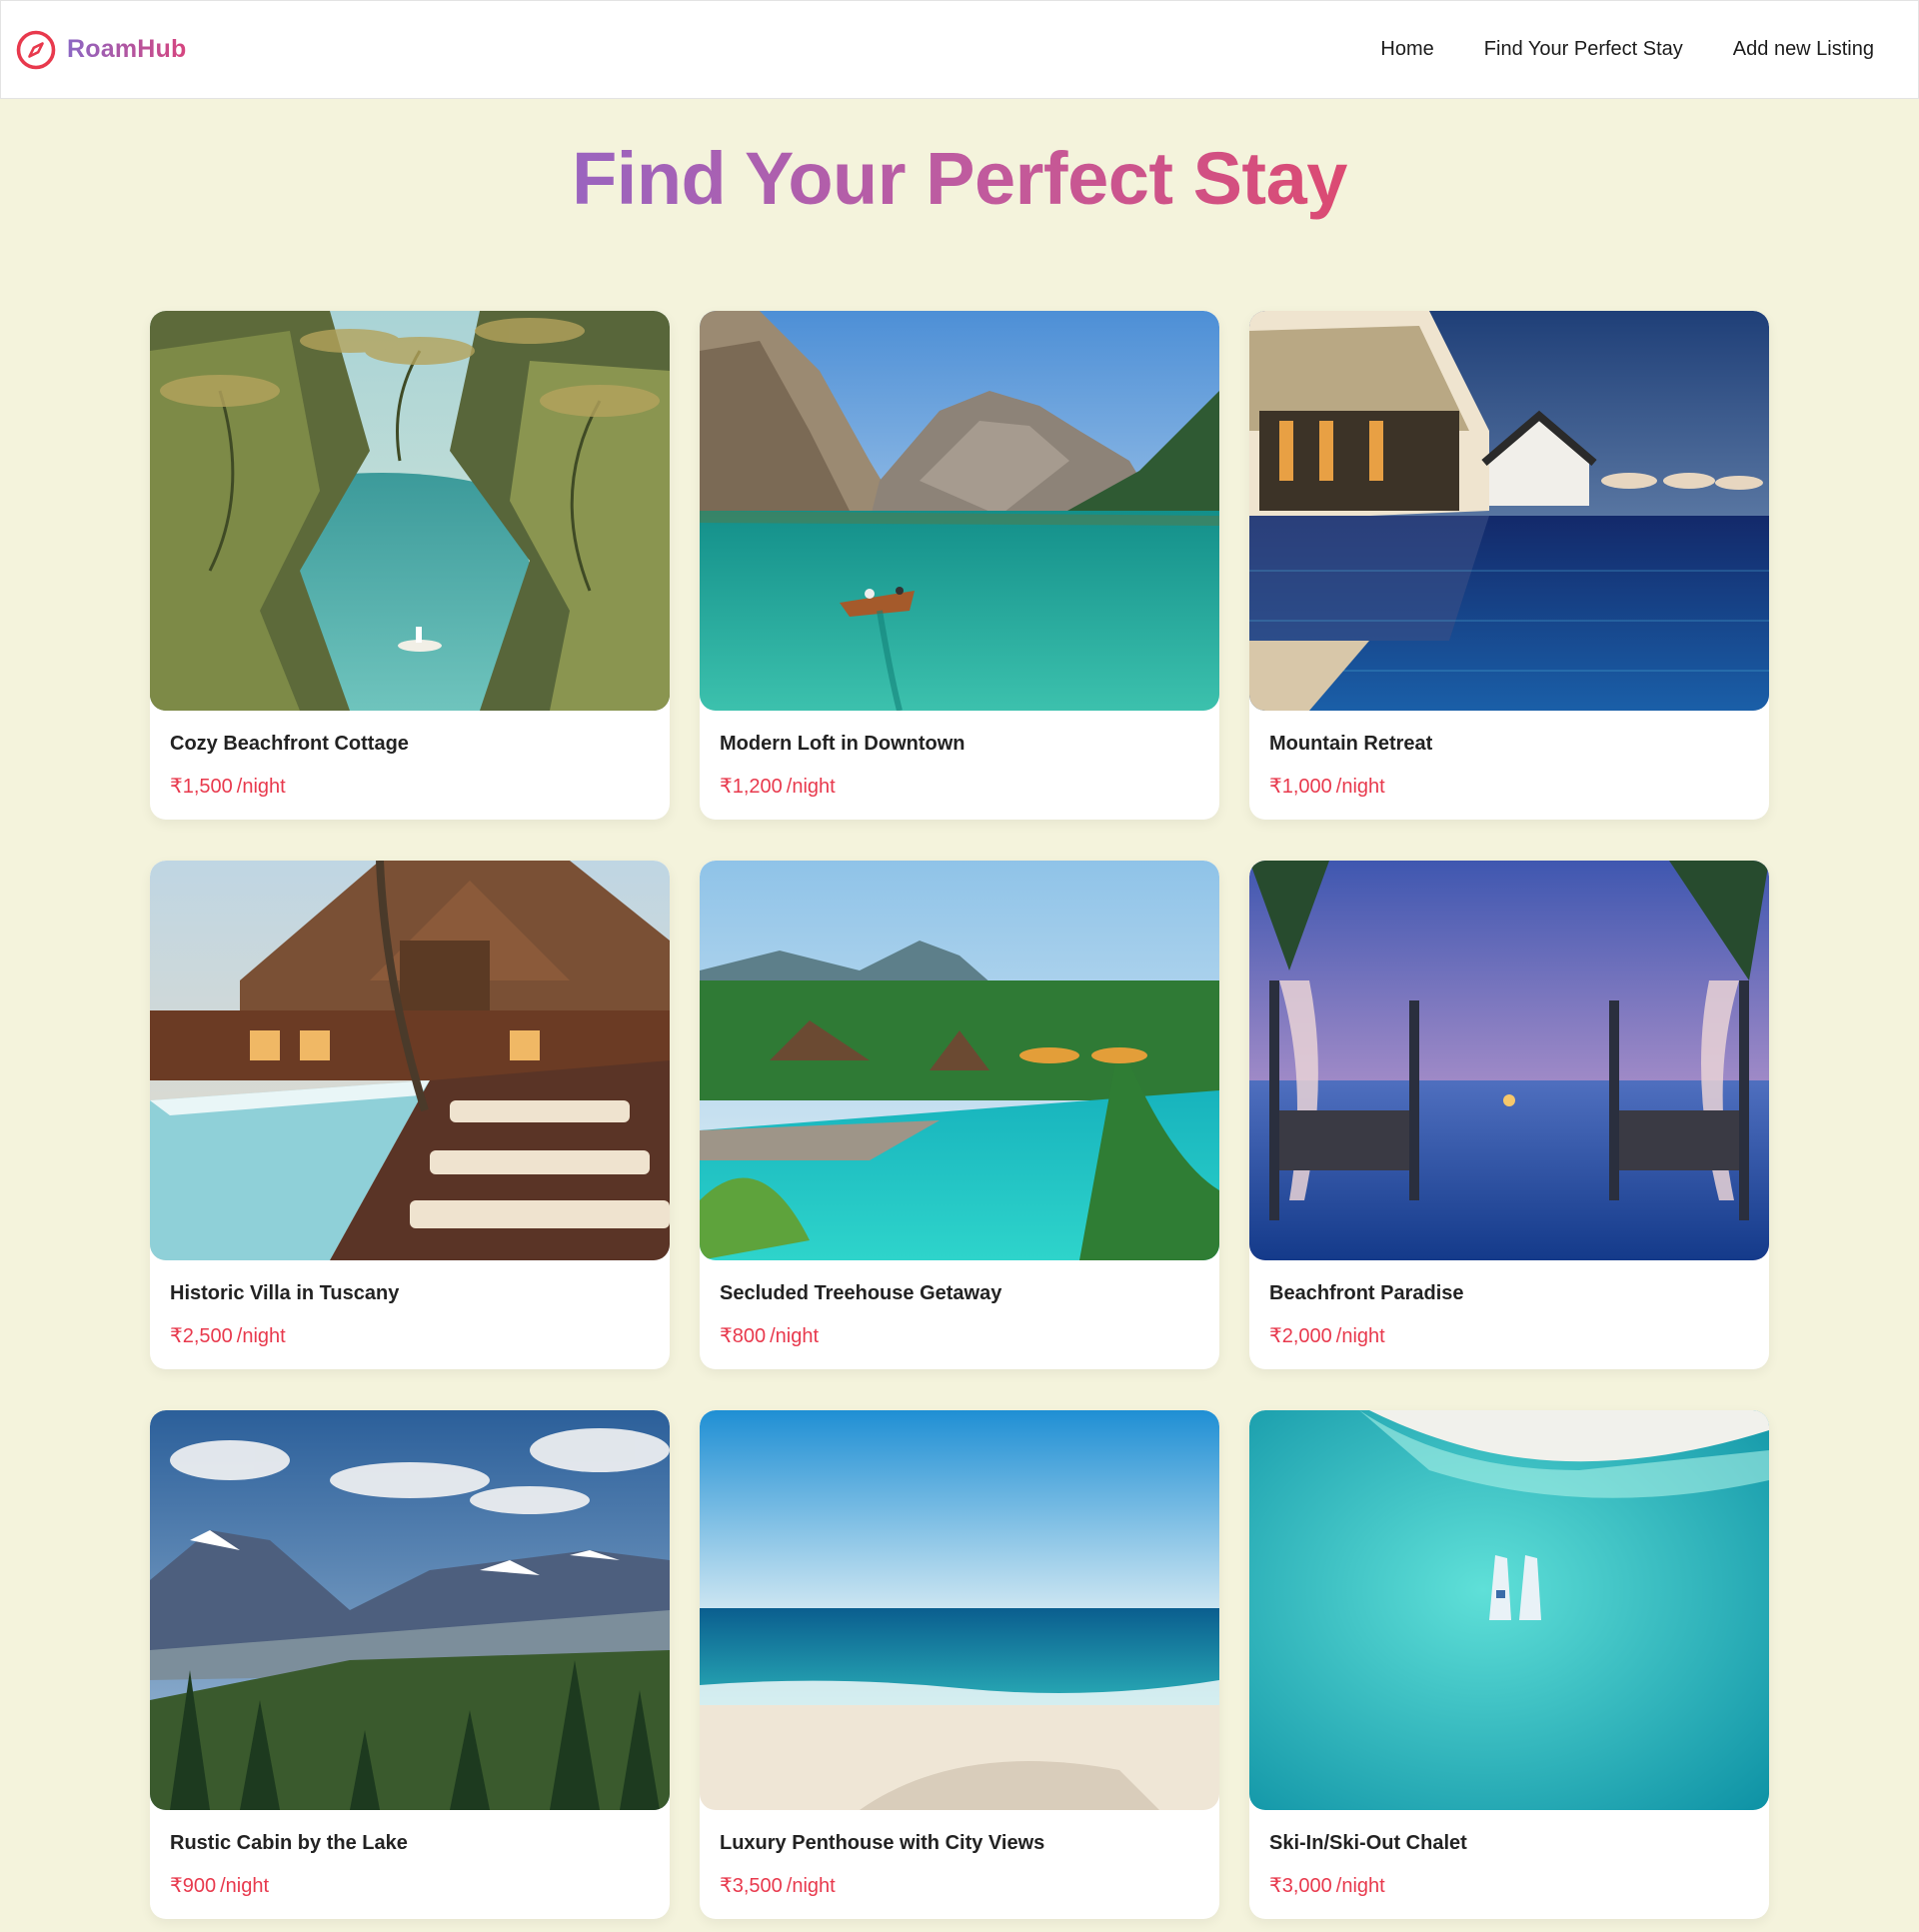 This screenshot has width=1919, height=1932. Describe the element at coordinates (1300, 787) in the screenshot. I see `listing-price-value: ₹1,000` at that location.